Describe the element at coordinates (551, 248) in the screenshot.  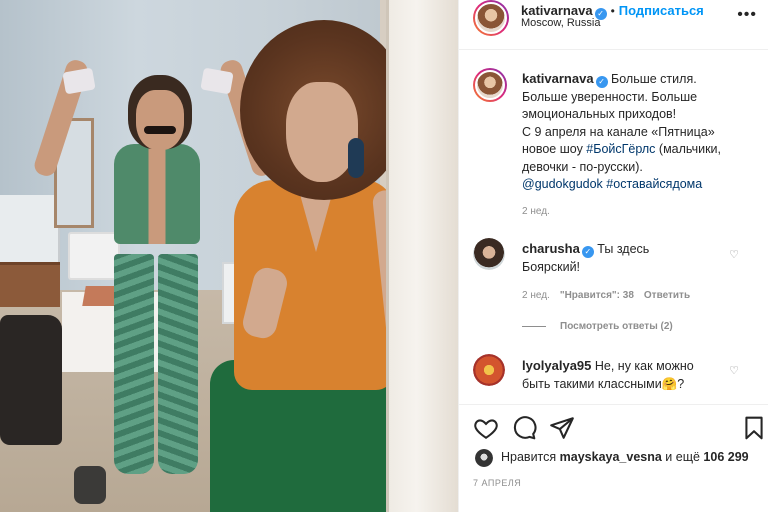
I see `comment-username: charusha` at that location.